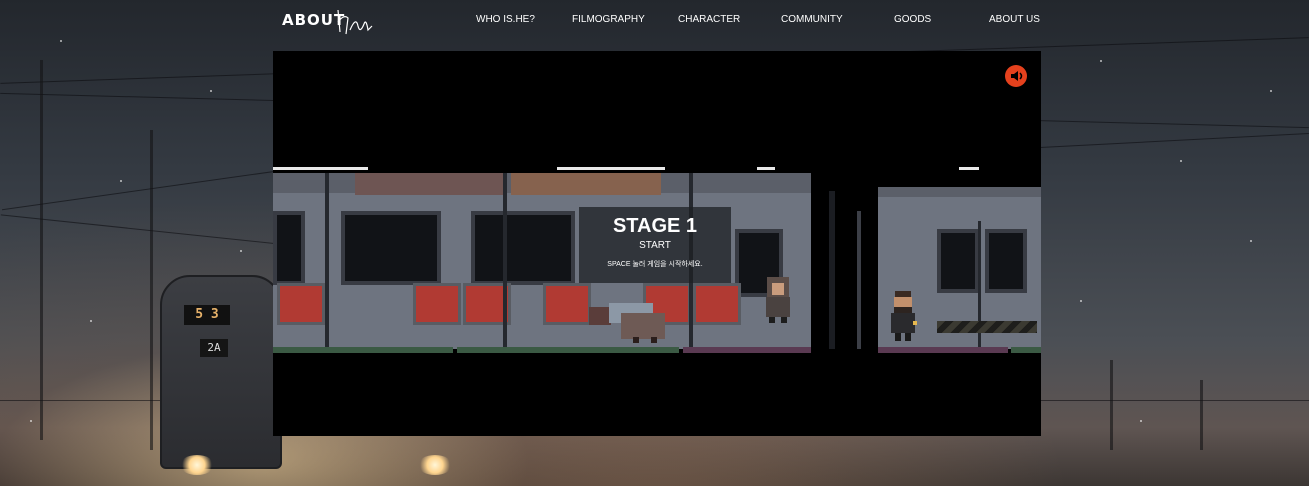  Describe the element at coordinates (221, 372) in the screenshot. I see `tram-front: 5 3 2A` at that location.